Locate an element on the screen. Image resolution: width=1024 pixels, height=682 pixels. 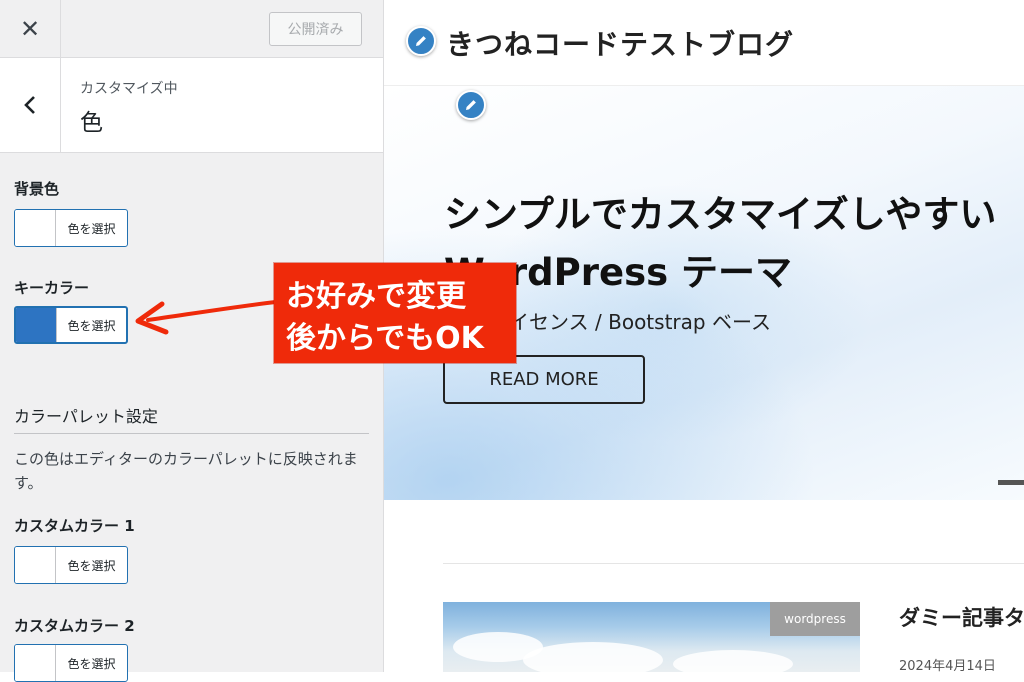
annotation-arrow is located at coordinates (206, 317).